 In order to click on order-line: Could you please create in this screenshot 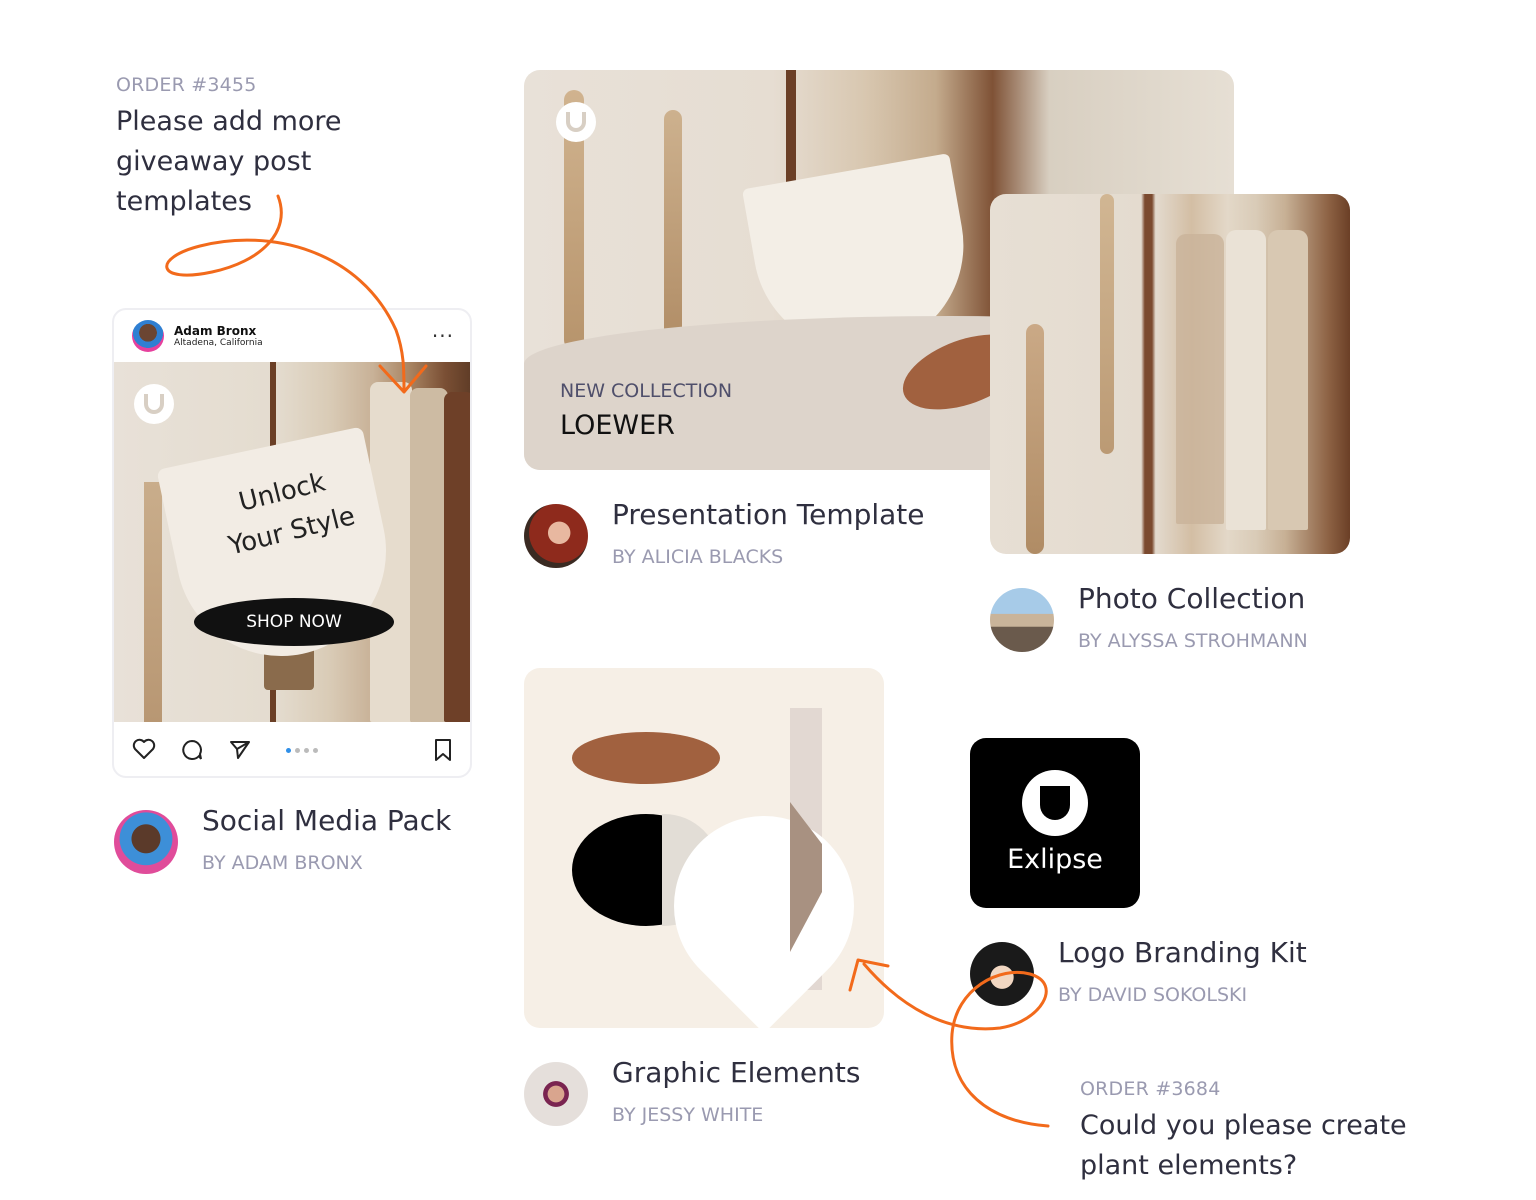, I will do `click(1243, 1125)`.